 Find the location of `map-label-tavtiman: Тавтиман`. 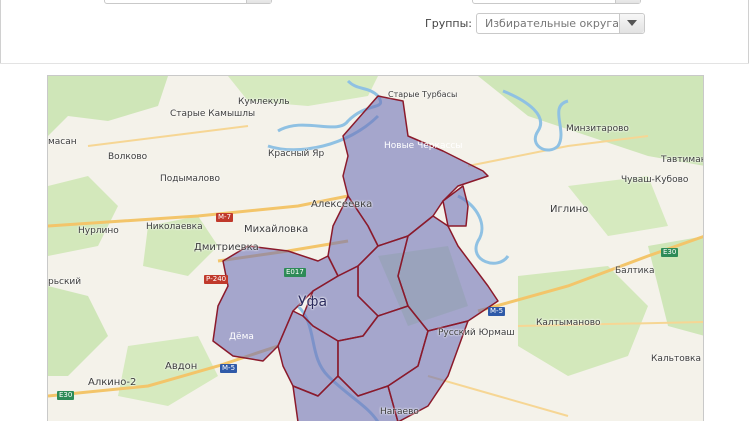

map-label-tavtiman: Тавтиман is located at coordinates (682, 160).